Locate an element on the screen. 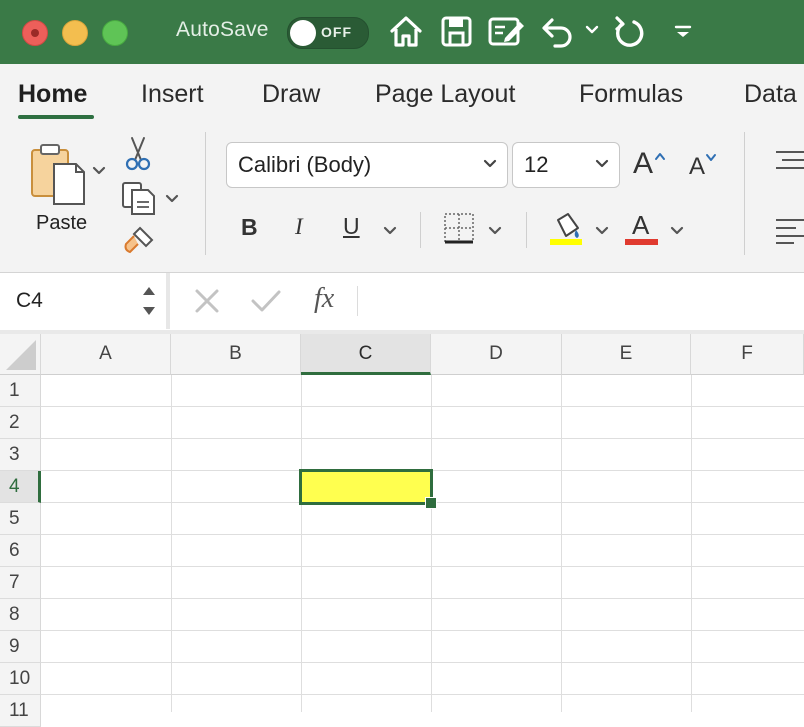  bold-button: B is located at coordinates (249, 227).